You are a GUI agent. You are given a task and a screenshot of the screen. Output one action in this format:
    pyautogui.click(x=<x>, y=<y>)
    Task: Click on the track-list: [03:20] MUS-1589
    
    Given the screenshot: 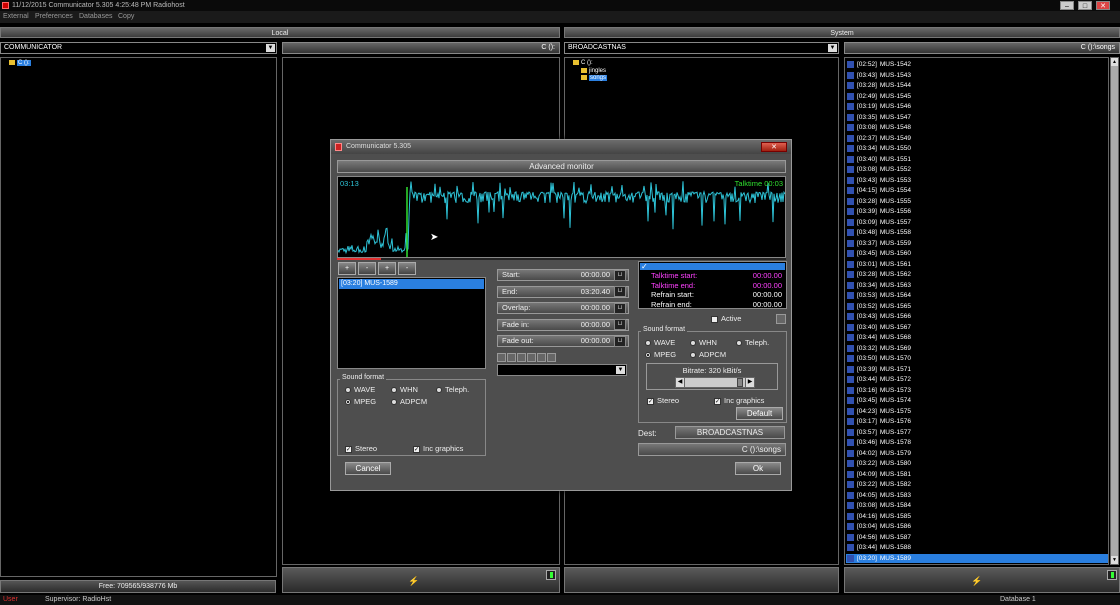 What is the action you would take?
    pyautogui.click(x=411, y=323)
    